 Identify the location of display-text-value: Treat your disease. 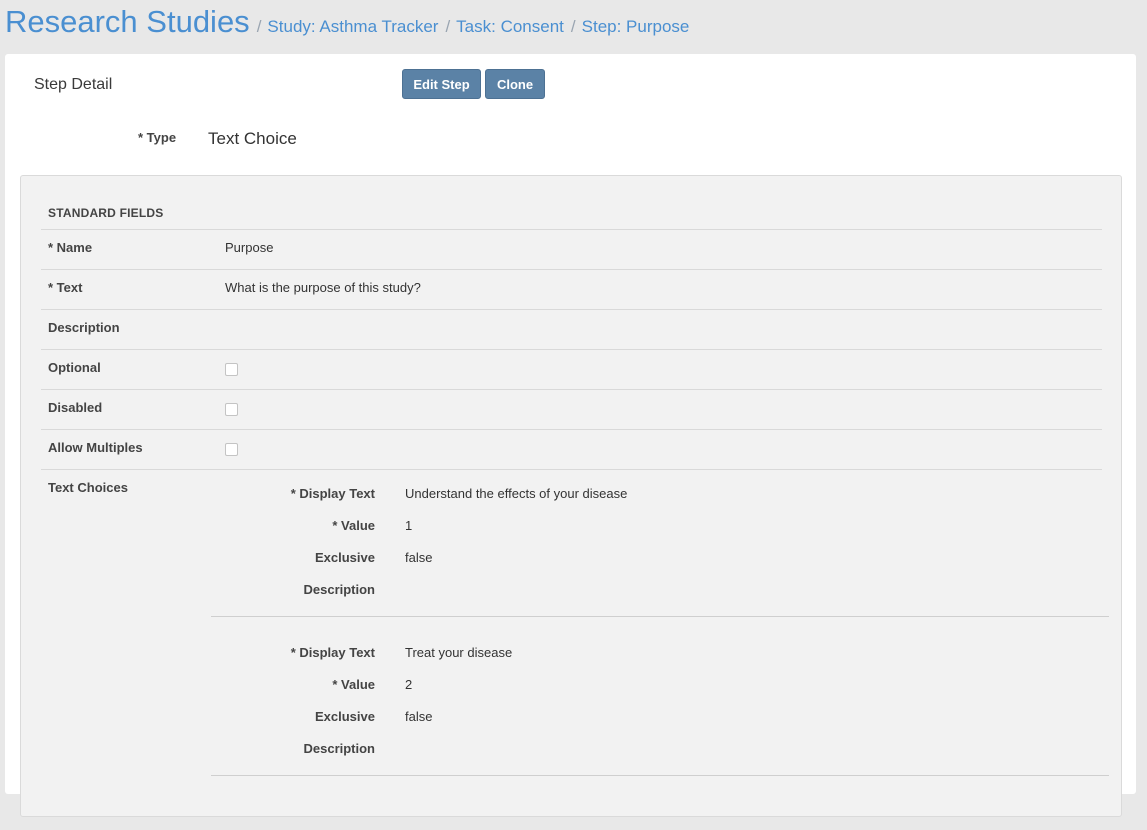
(459, 652).